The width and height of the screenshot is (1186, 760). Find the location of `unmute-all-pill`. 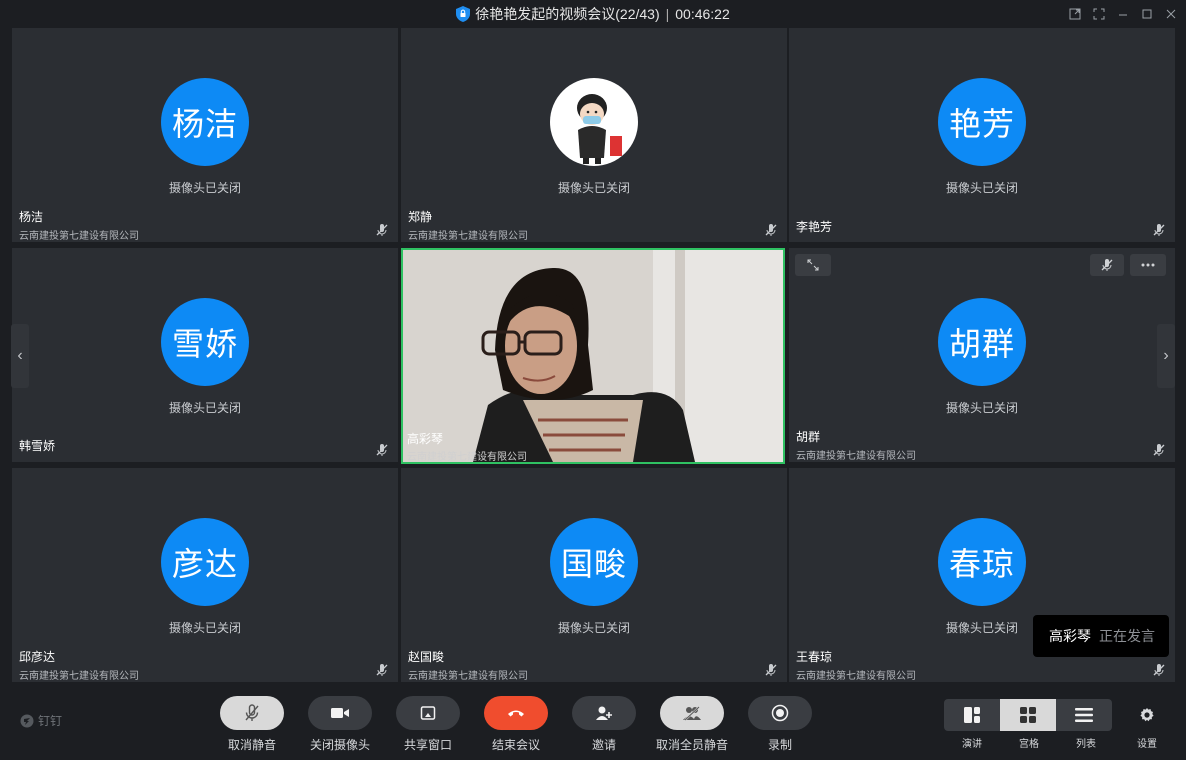

unmute-all-pill is located at coordinates (692, 713).